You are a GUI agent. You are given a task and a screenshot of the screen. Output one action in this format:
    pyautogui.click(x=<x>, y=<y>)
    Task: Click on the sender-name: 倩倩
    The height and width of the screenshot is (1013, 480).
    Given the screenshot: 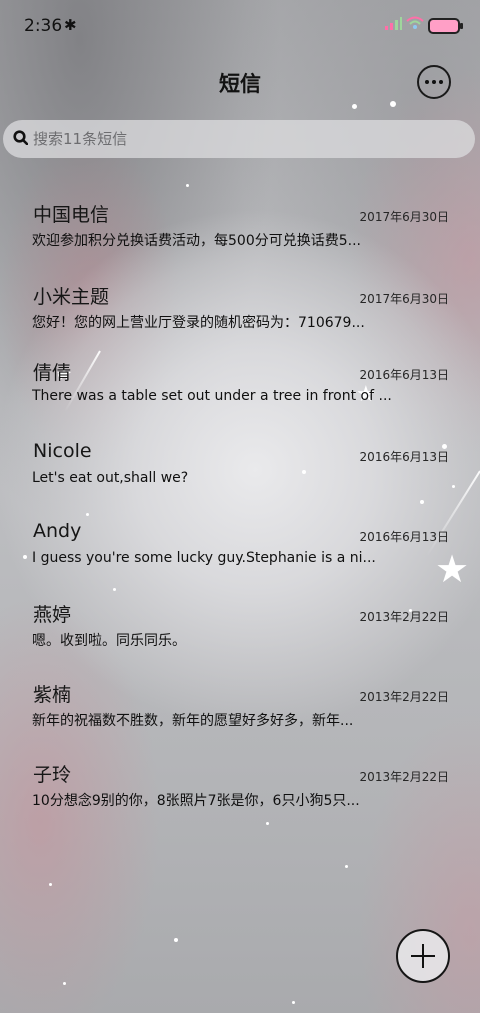 What is the action you would take?
    pyautogui.click(x=52, y=373)
    